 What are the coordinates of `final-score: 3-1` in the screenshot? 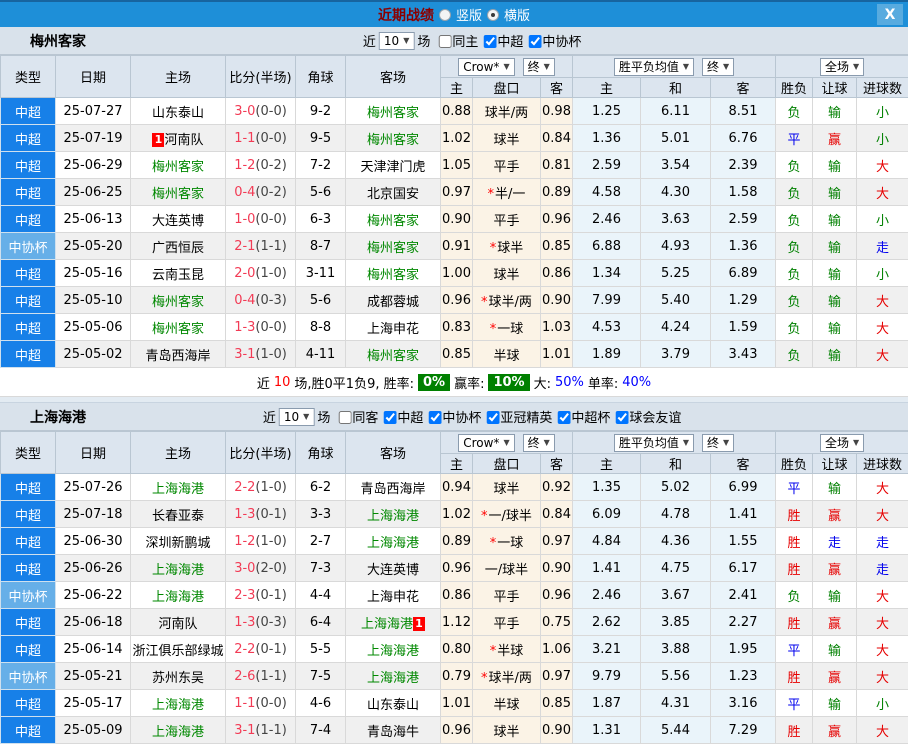 It's located at (245, 354).